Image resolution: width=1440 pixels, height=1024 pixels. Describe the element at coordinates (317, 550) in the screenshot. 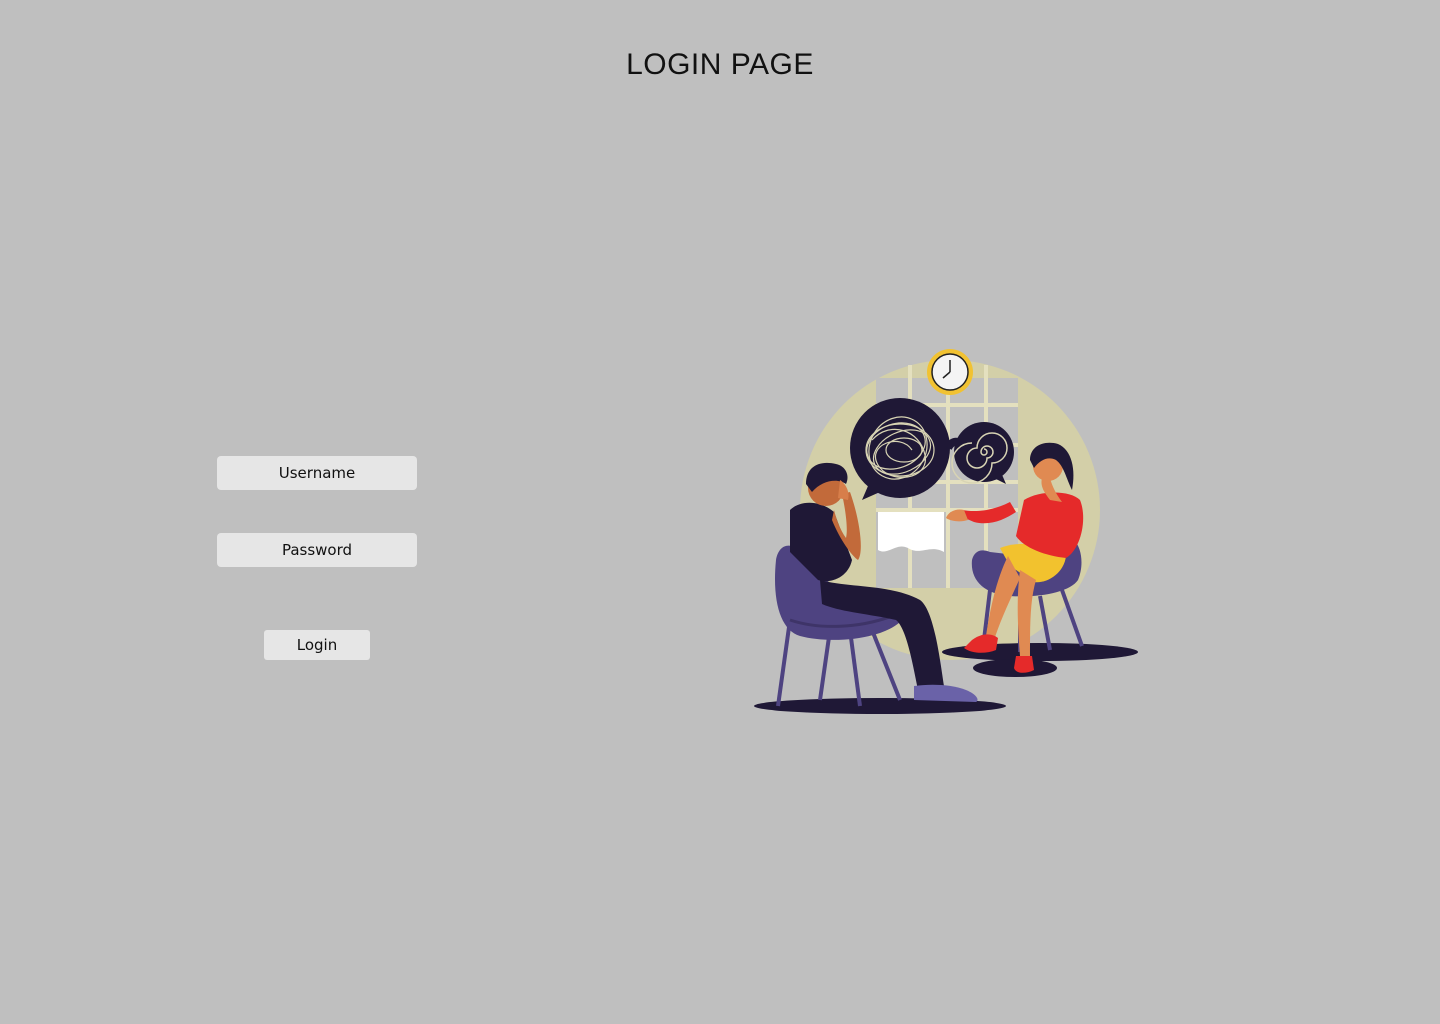

I see `password-input` at that location.